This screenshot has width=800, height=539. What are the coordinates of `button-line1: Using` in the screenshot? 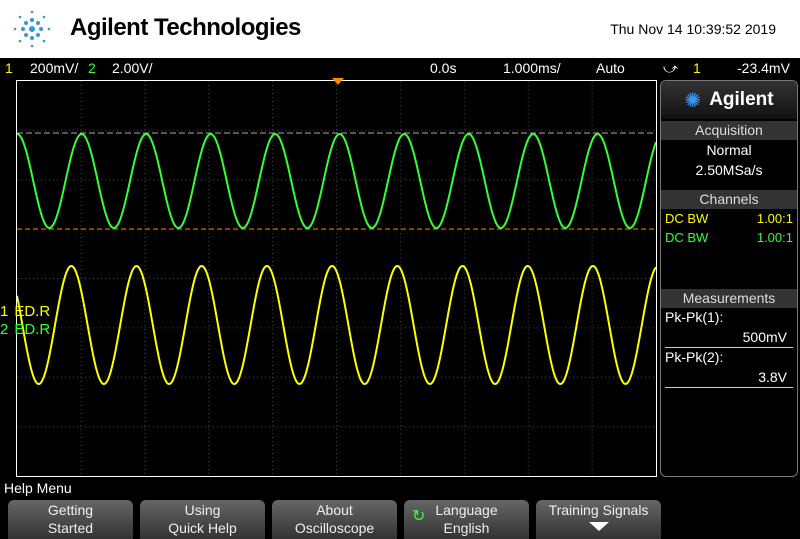 It's located at (202, 510).